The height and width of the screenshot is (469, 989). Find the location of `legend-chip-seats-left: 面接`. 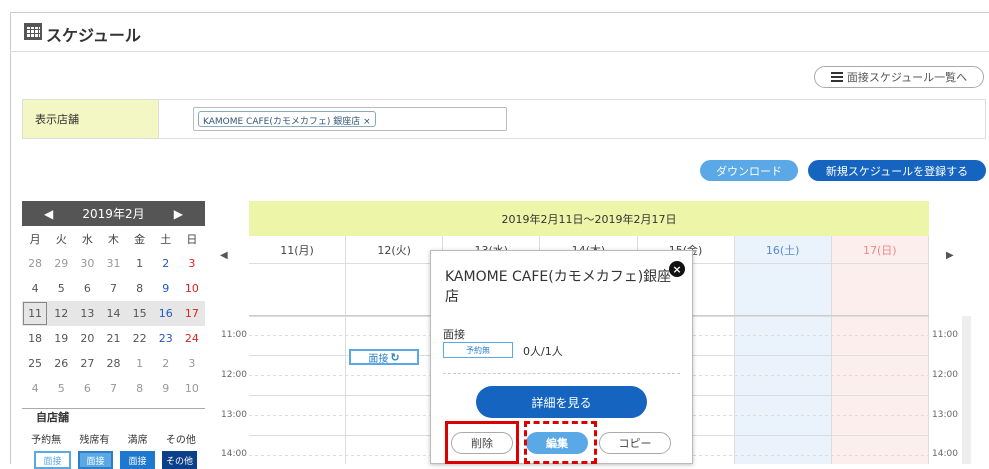

legend-chip-seats-left: 面接 is located at coordinates (95, 460).